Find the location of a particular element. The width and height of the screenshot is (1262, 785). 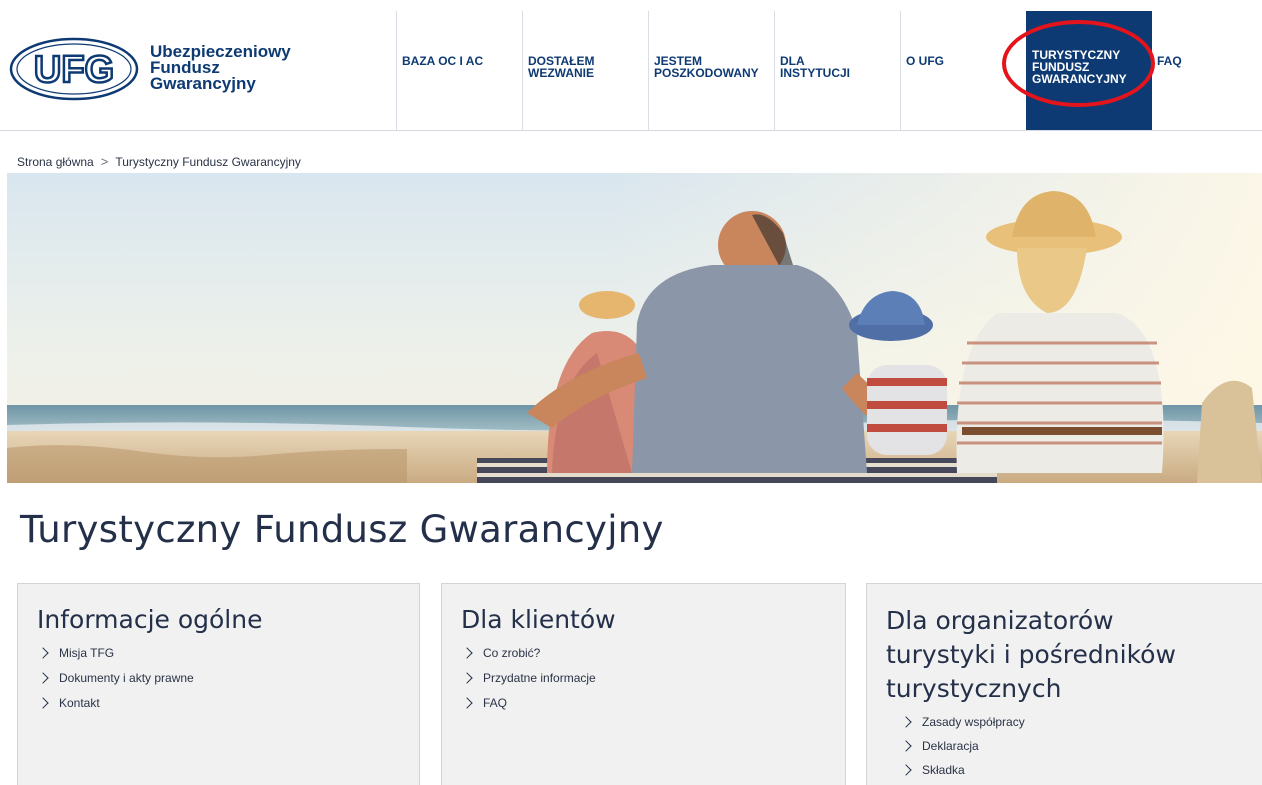

nav-label: GWARANCYJNY is located at coordinates (1079, 79).